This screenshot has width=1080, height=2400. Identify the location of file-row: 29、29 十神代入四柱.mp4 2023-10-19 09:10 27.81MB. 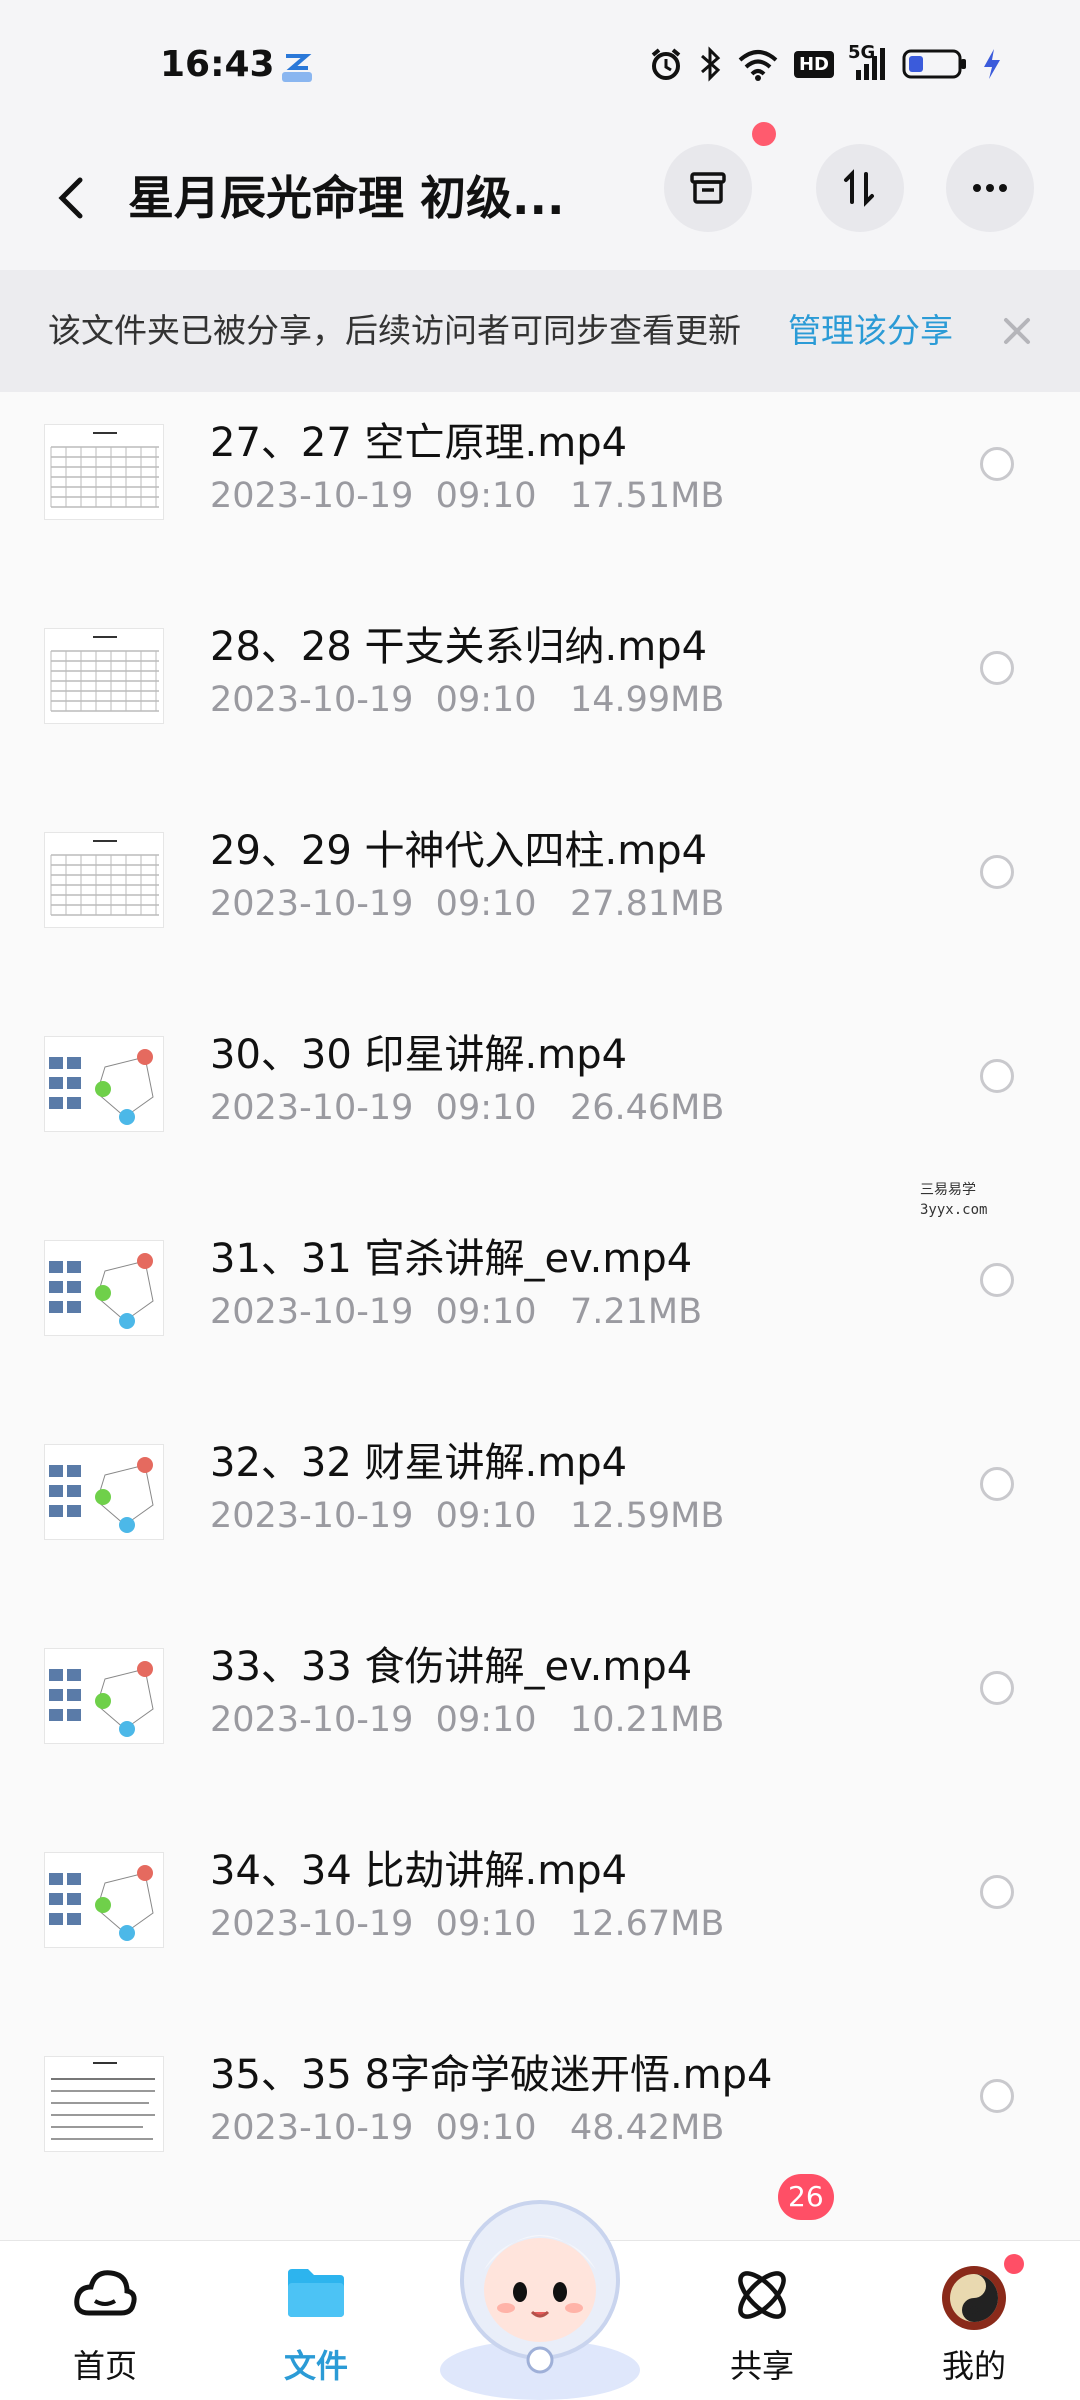
(540, 902).